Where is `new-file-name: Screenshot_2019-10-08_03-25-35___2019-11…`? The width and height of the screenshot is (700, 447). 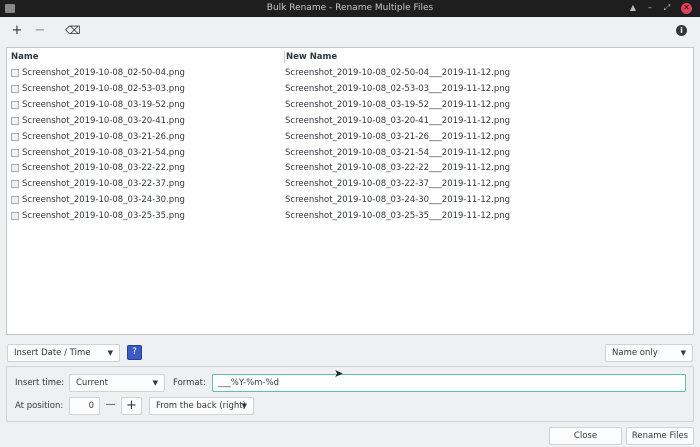
new-file-name: Screenshot_2019-10-08_03-25-35___2019-11… is located at coordinates (398, 216).